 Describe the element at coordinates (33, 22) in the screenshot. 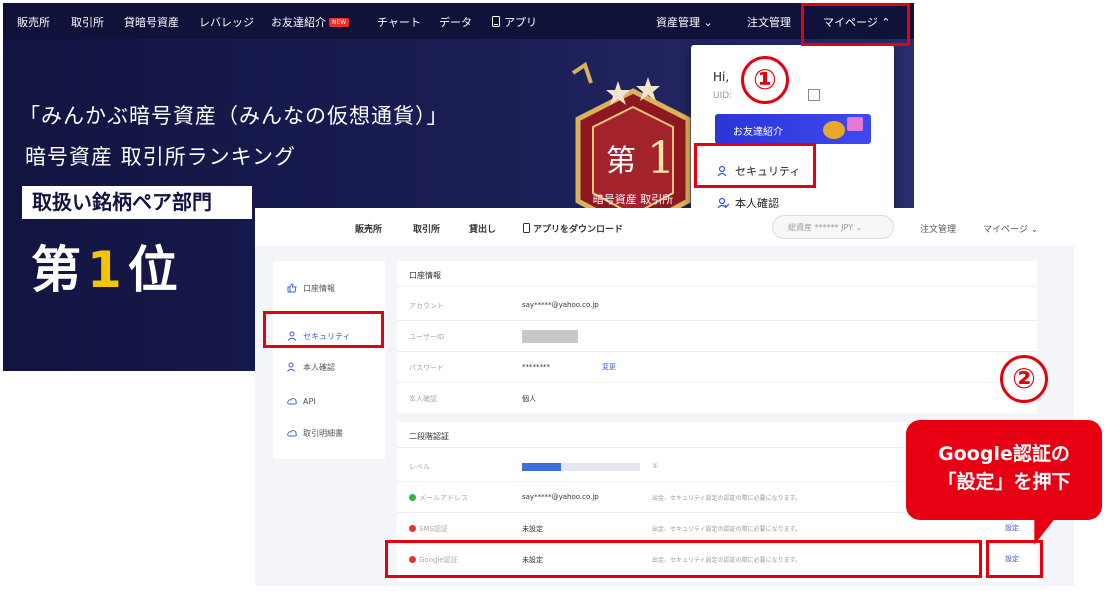

I see `nav-hanbaijo: 販売所` at that location.